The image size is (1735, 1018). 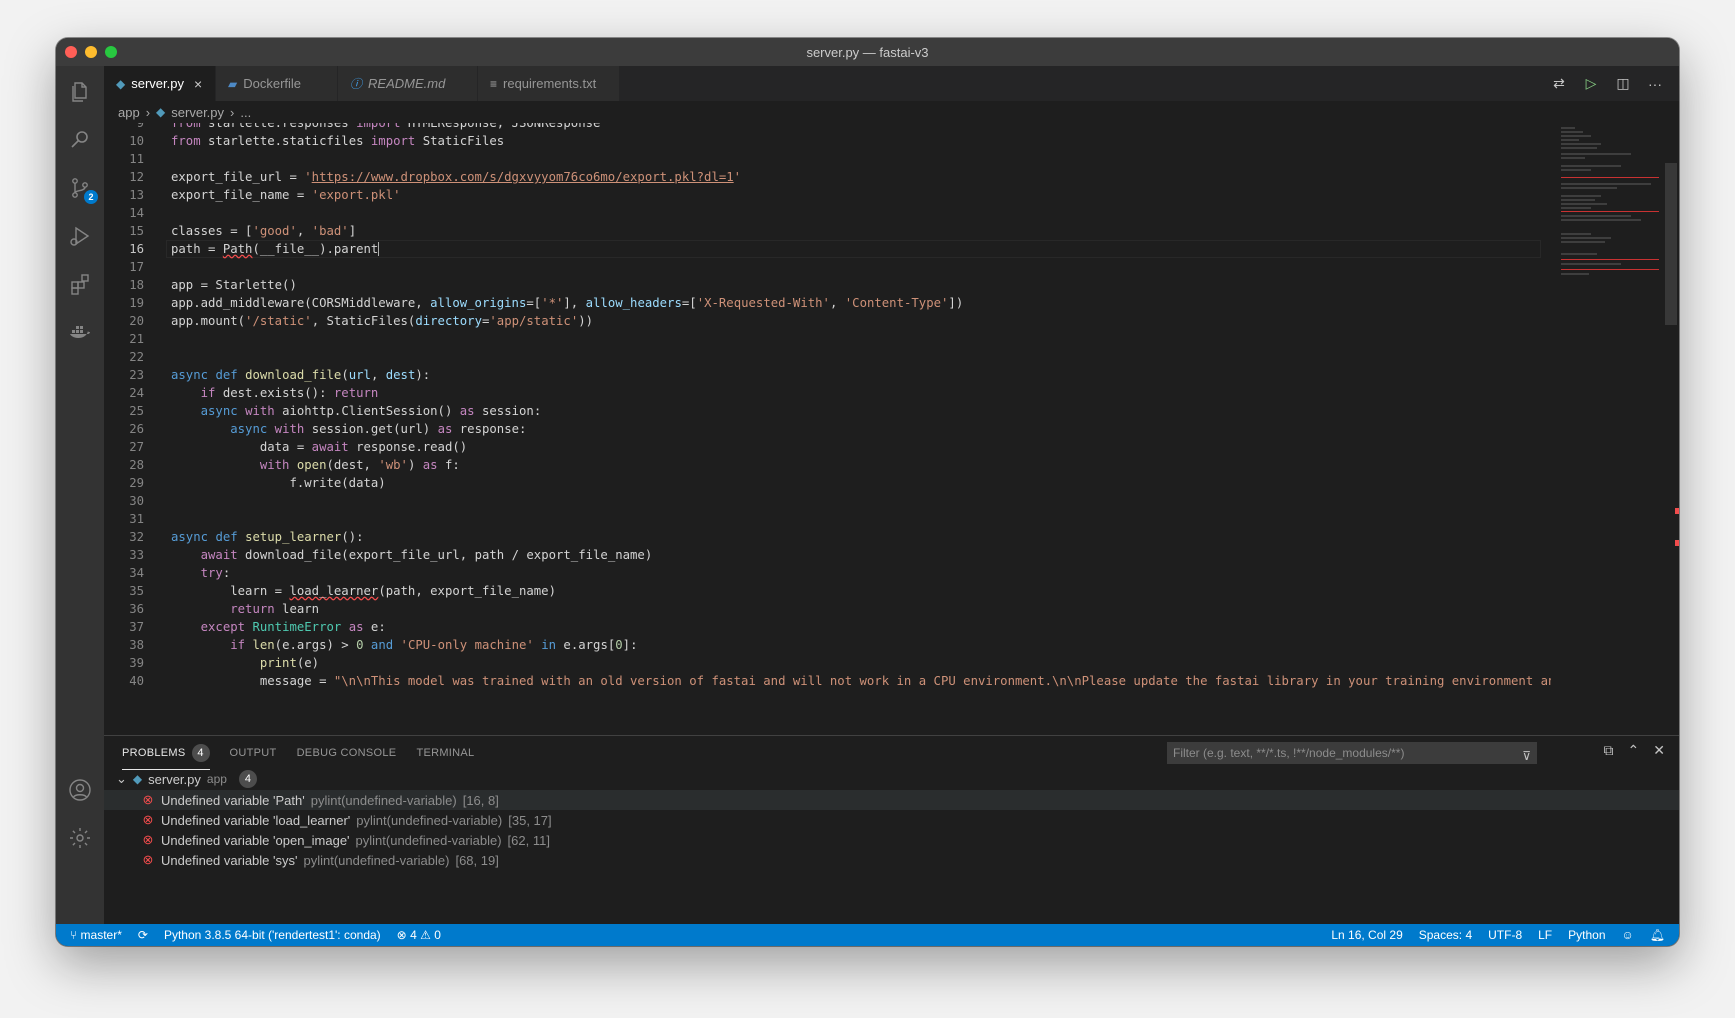 What do you see at coordinates (80, 140) in the screenshot?
I see `search-icon` at bounding box center [80, 140].